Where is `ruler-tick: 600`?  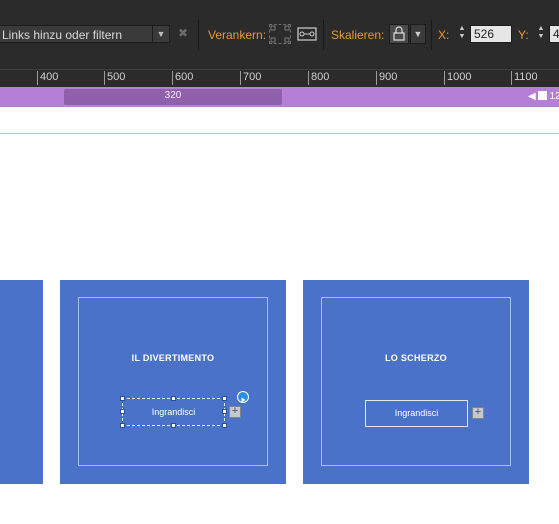
ruler-tick: 600 is located at coordinates (182, 78).